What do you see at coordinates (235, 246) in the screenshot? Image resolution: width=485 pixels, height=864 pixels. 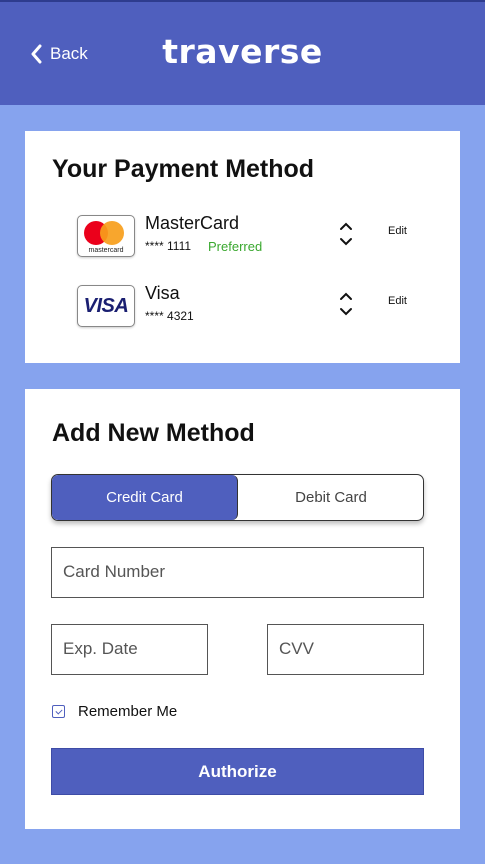 I see `preferred-badge: Preferred` at bounding box center [235, 246].